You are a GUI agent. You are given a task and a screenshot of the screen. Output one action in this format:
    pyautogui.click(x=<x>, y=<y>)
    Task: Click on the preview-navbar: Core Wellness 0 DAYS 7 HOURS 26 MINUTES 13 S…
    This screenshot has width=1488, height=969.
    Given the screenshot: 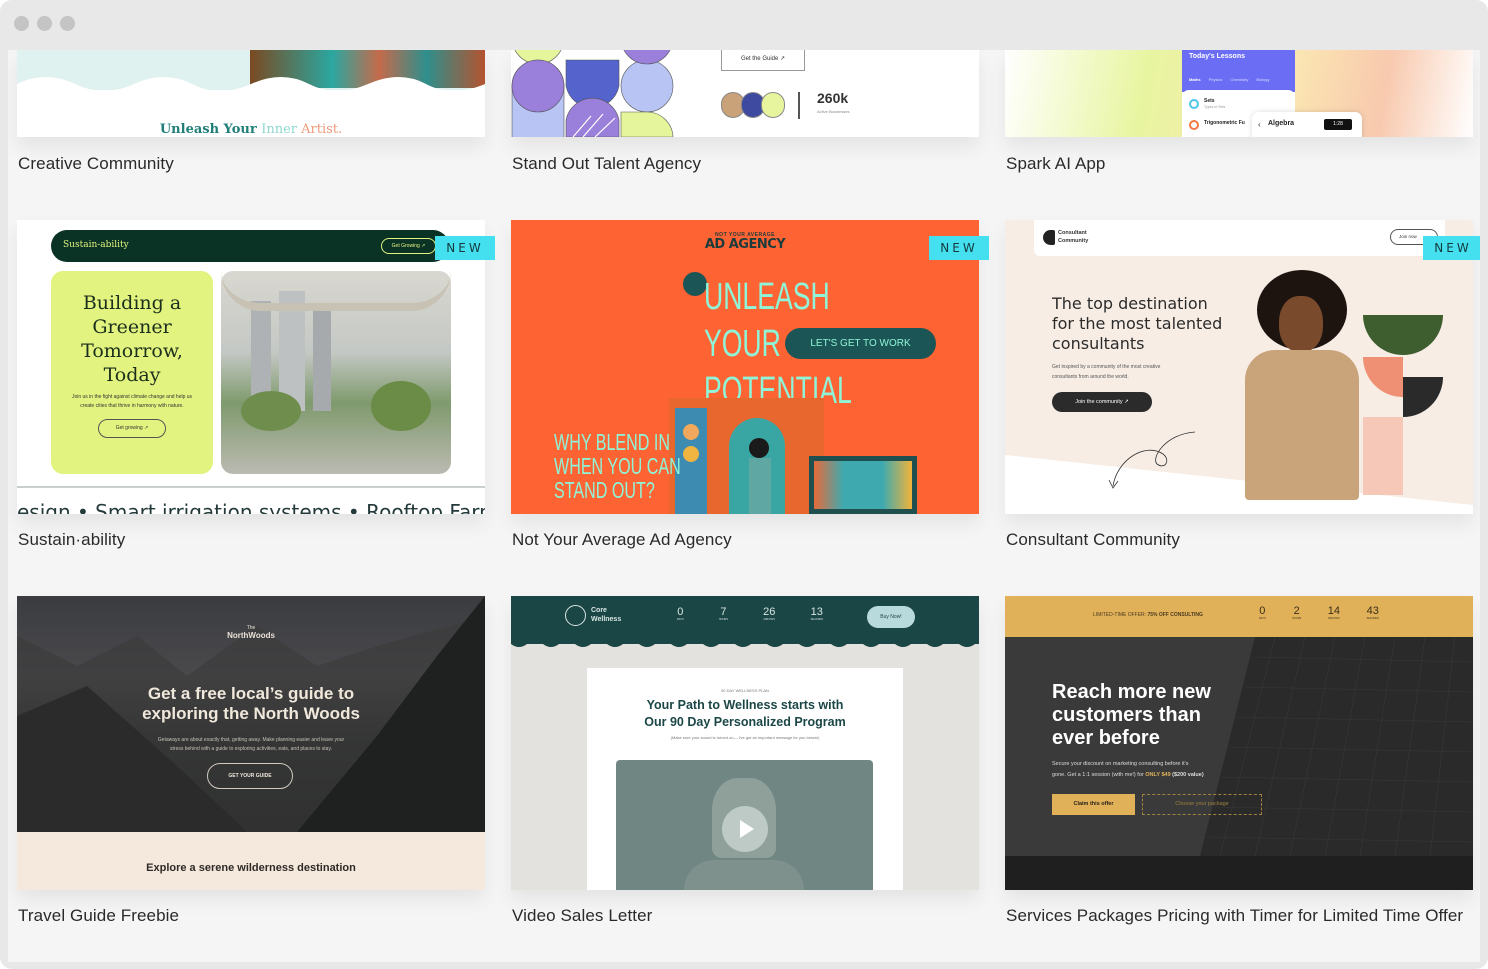 What is the action you would take?
    pyautogui.click(x=745, y=620)
    